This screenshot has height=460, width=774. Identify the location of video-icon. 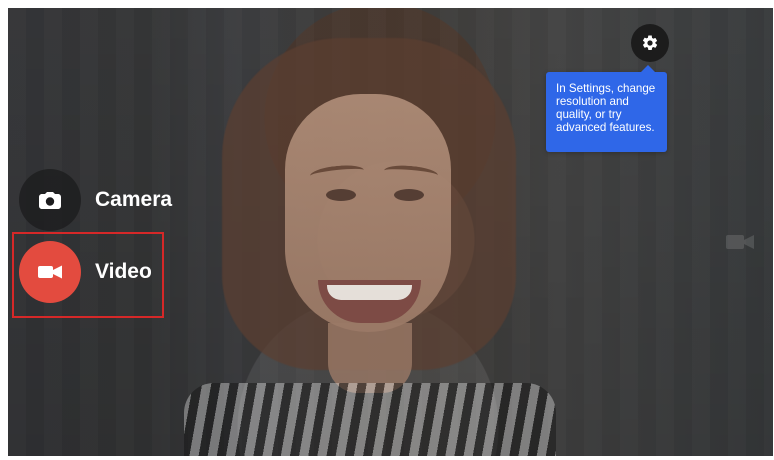
(50, 272).